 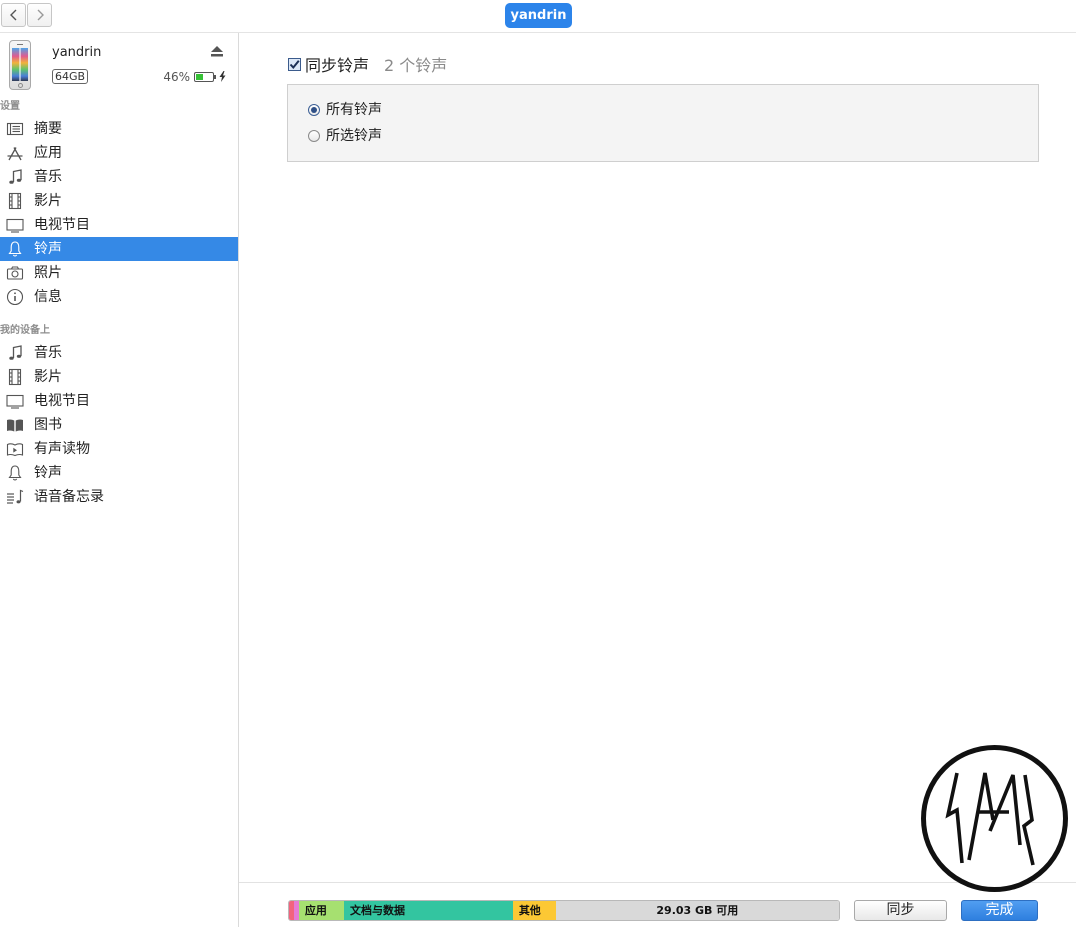 I want to click on iphone-icon, so click(x=20, y=65).